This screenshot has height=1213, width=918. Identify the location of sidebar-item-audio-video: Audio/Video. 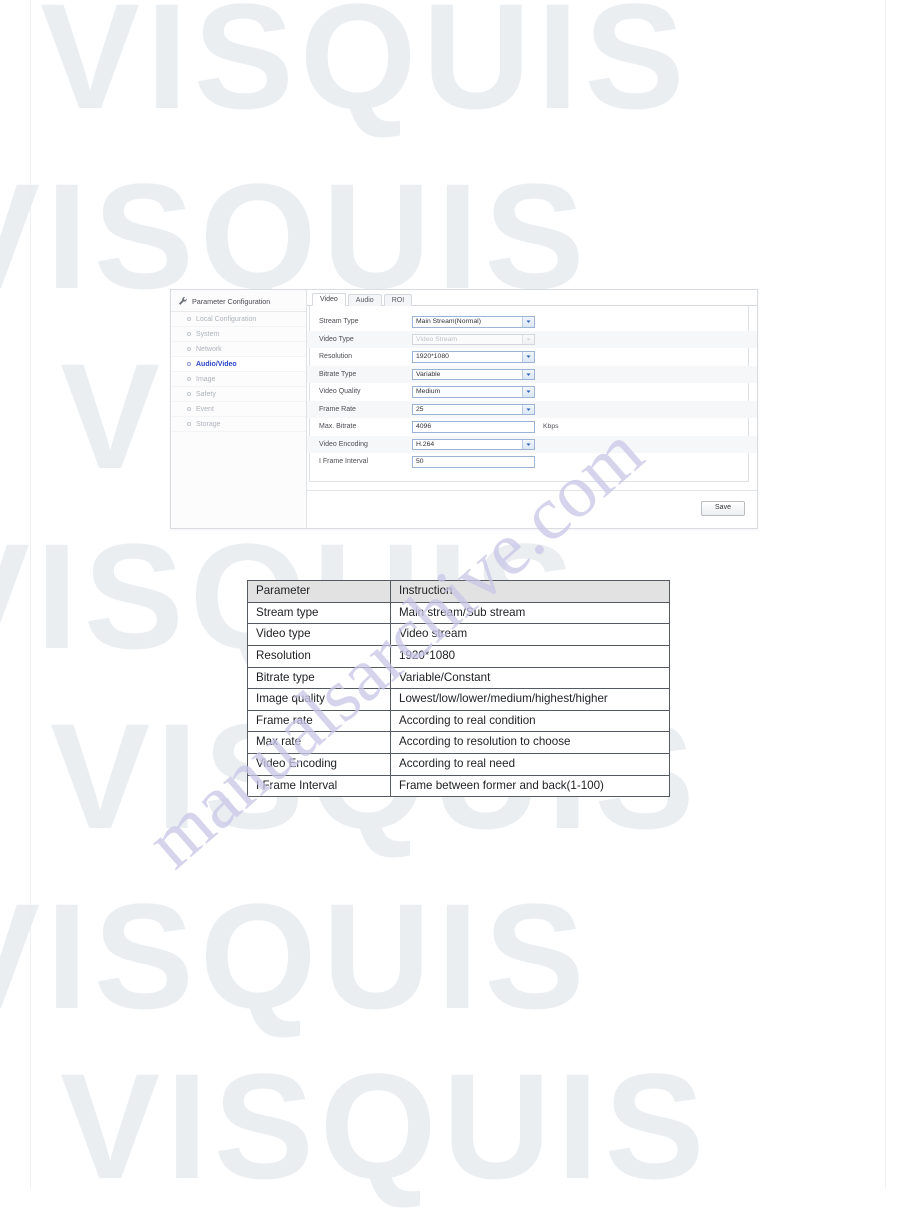
(238, 364).